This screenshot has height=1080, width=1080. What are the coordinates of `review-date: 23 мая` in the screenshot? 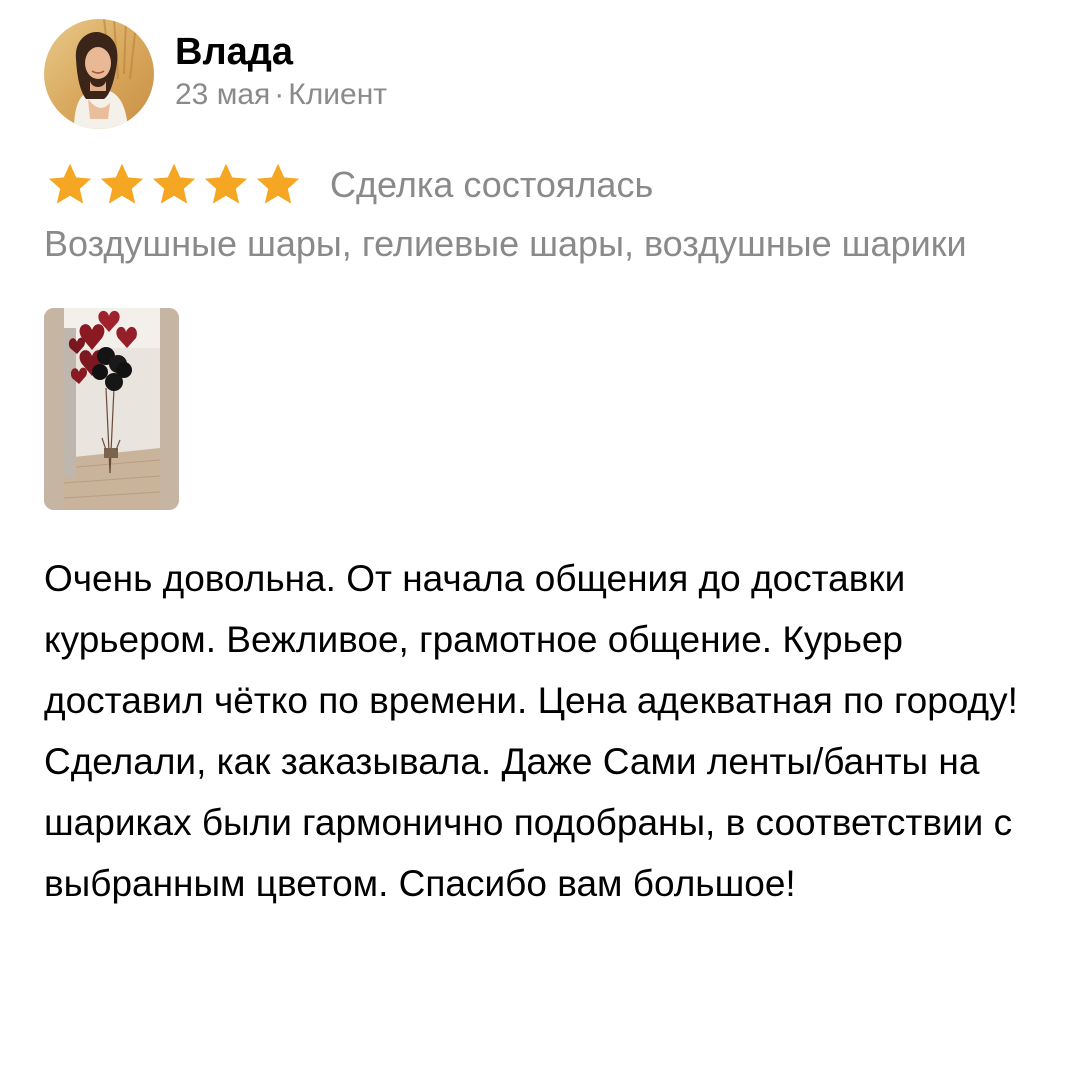 It's located at (223, 94).